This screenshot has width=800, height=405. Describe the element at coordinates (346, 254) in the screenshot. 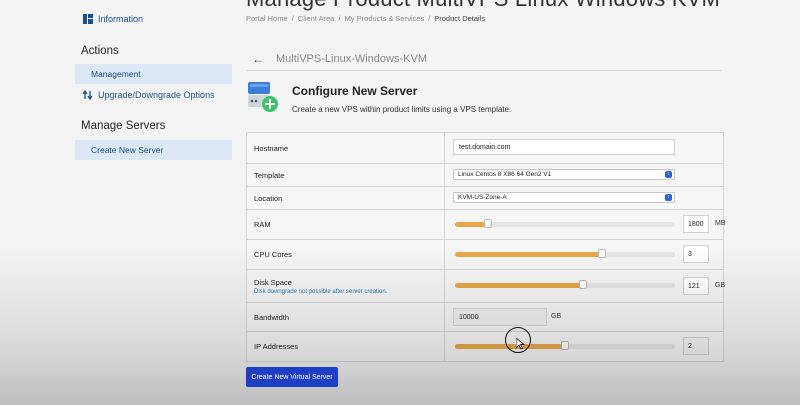

I see `cpu-label: CPU Cores` at that location.